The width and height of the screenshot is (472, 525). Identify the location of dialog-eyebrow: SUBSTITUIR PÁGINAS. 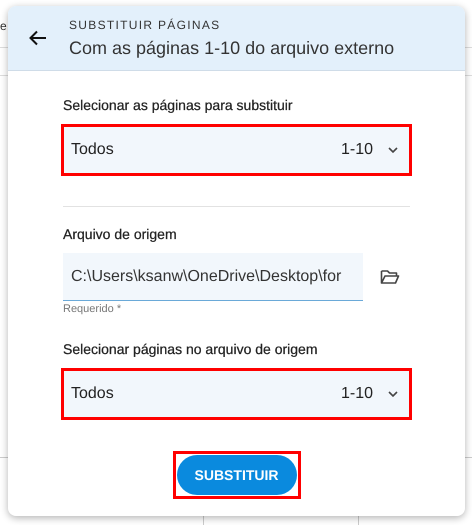
(145, 25).